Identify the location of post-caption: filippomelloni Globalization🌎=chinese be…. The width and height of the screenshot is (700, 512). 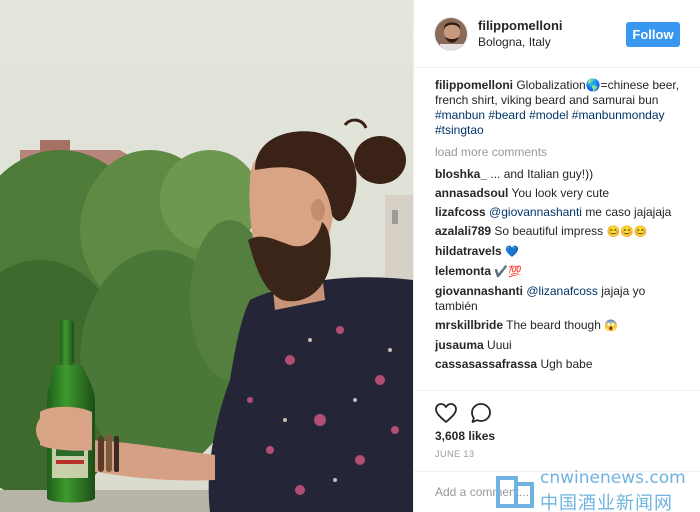
(563, 108).